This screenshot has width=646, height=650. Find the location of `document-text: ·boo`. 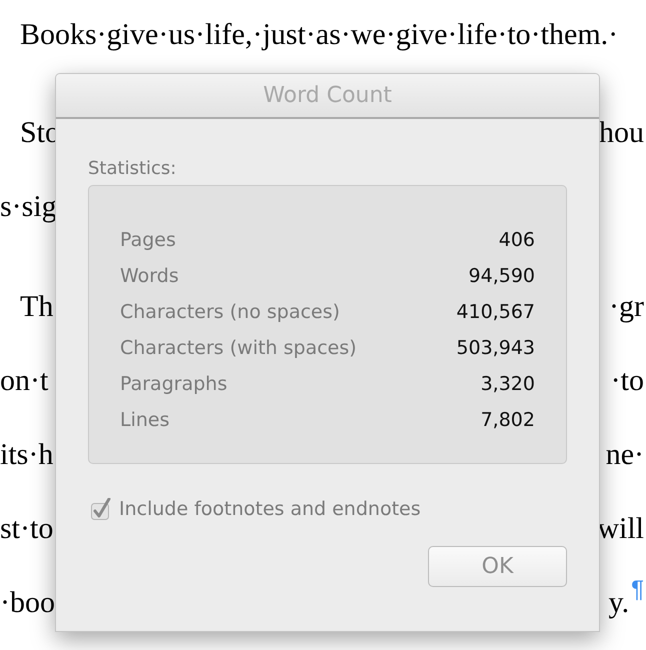

document-text: ·boo is located at coordinates (27, 603).